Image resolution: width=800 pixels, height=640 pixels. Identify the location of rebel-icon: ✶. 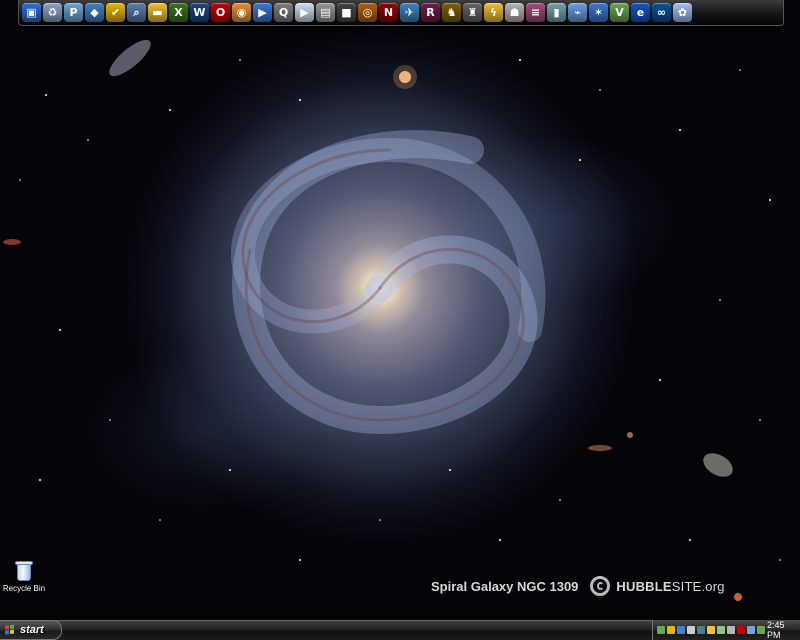
(598, 12).